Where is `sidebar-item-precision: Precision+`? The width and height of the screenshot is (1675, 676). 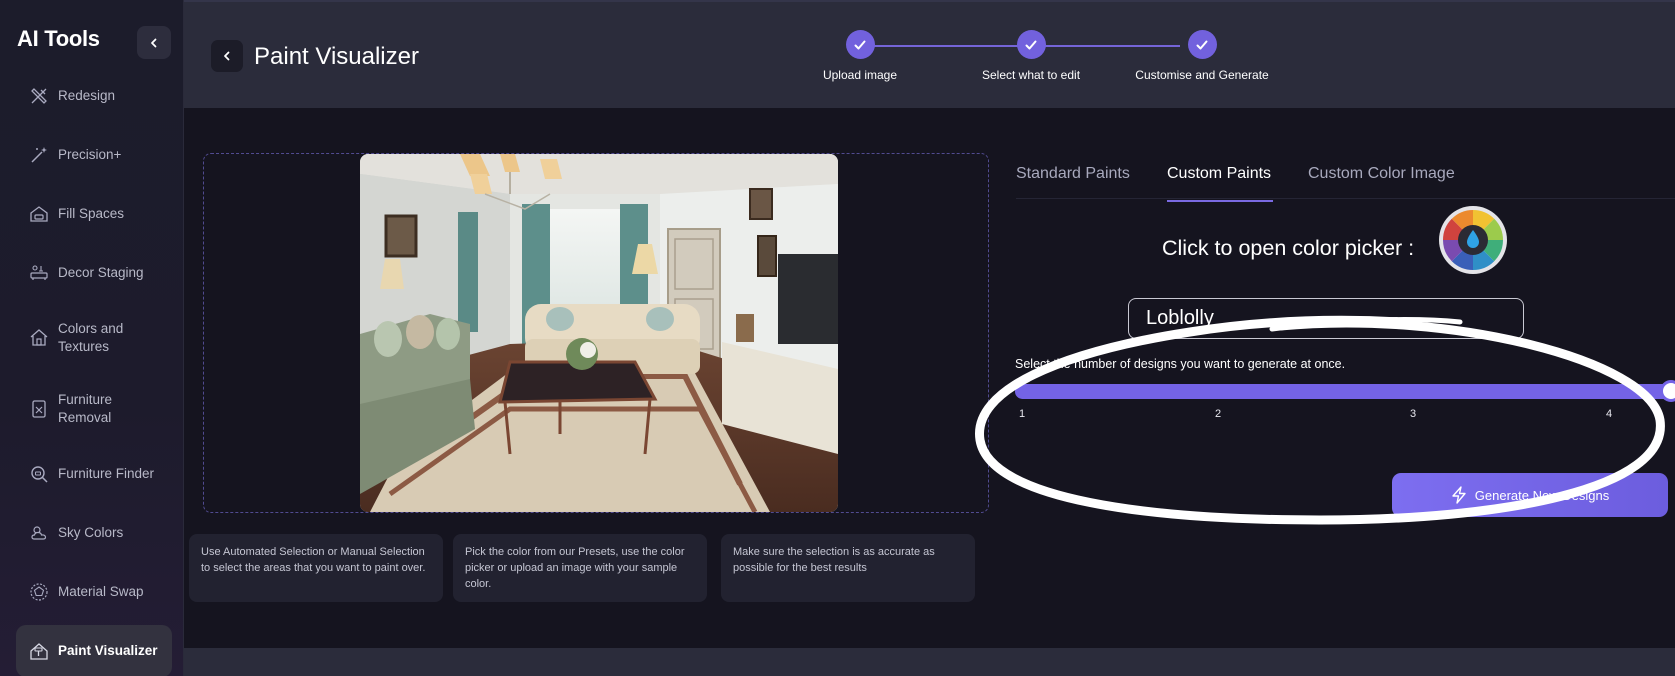
sidebar-item-precision: Precision+ is located at coordinates (94, 155).